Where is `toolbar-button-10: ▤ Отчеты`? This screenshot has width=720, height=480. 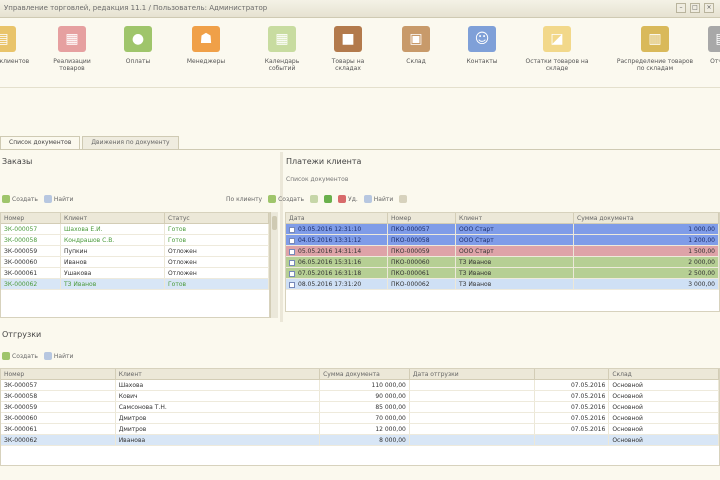
toolbar-button-10: ▤ Отчеты is located at coordinates (706, 55).